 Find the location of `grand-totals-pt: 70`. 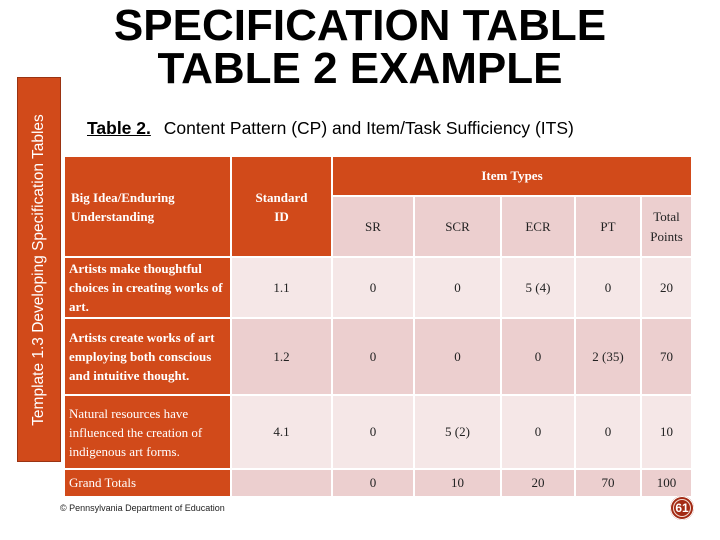

grand-totals-pt: 70 is located at coordinates (608, 483).